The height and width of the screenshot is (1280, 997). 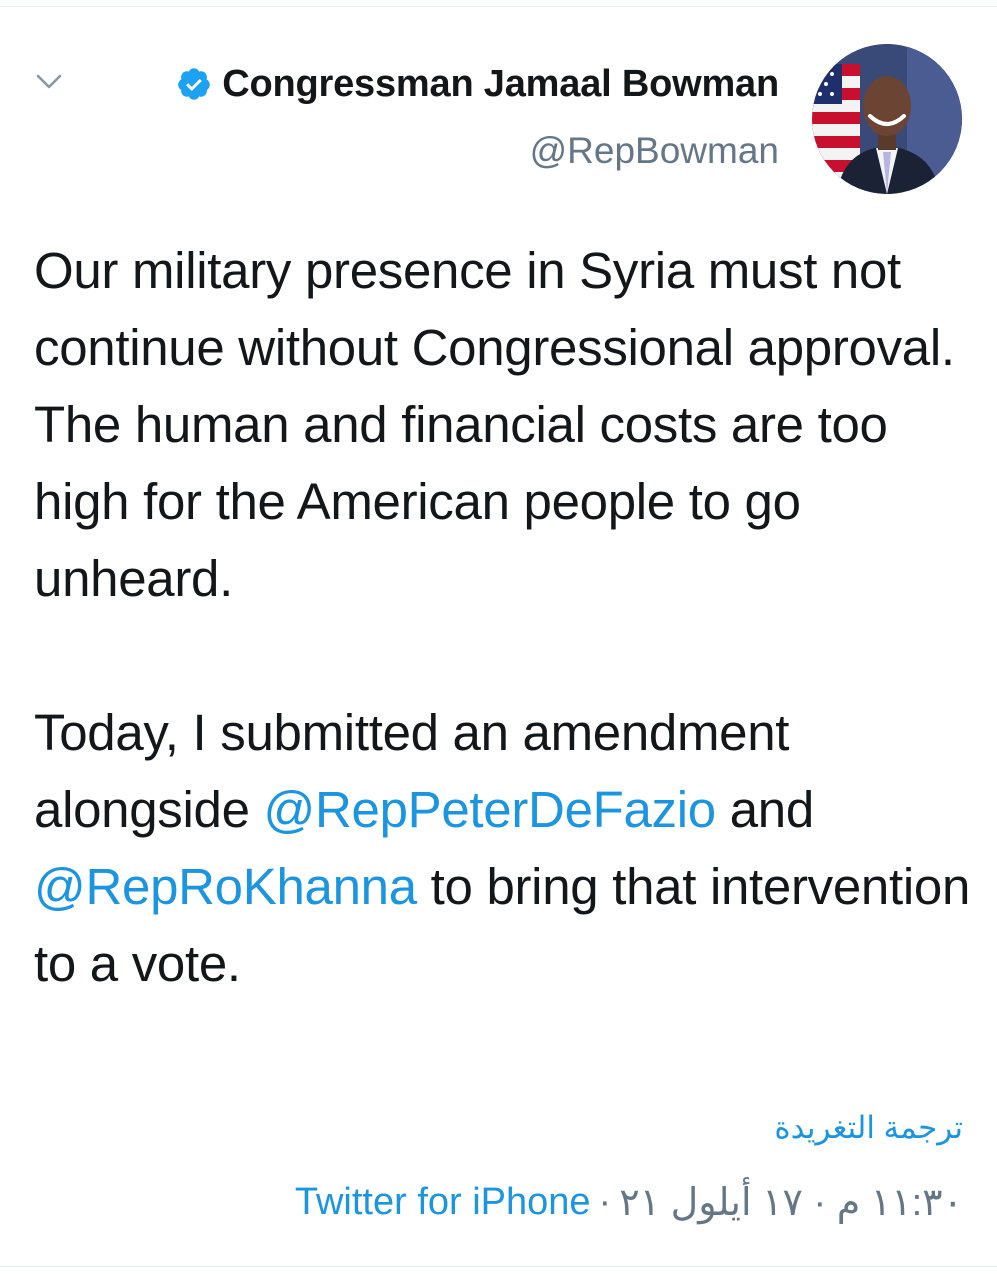 What do you see at coordinates (194, 84) in the screenshot?
I see `verified-badge-icon` at bounding box center [194, 84].